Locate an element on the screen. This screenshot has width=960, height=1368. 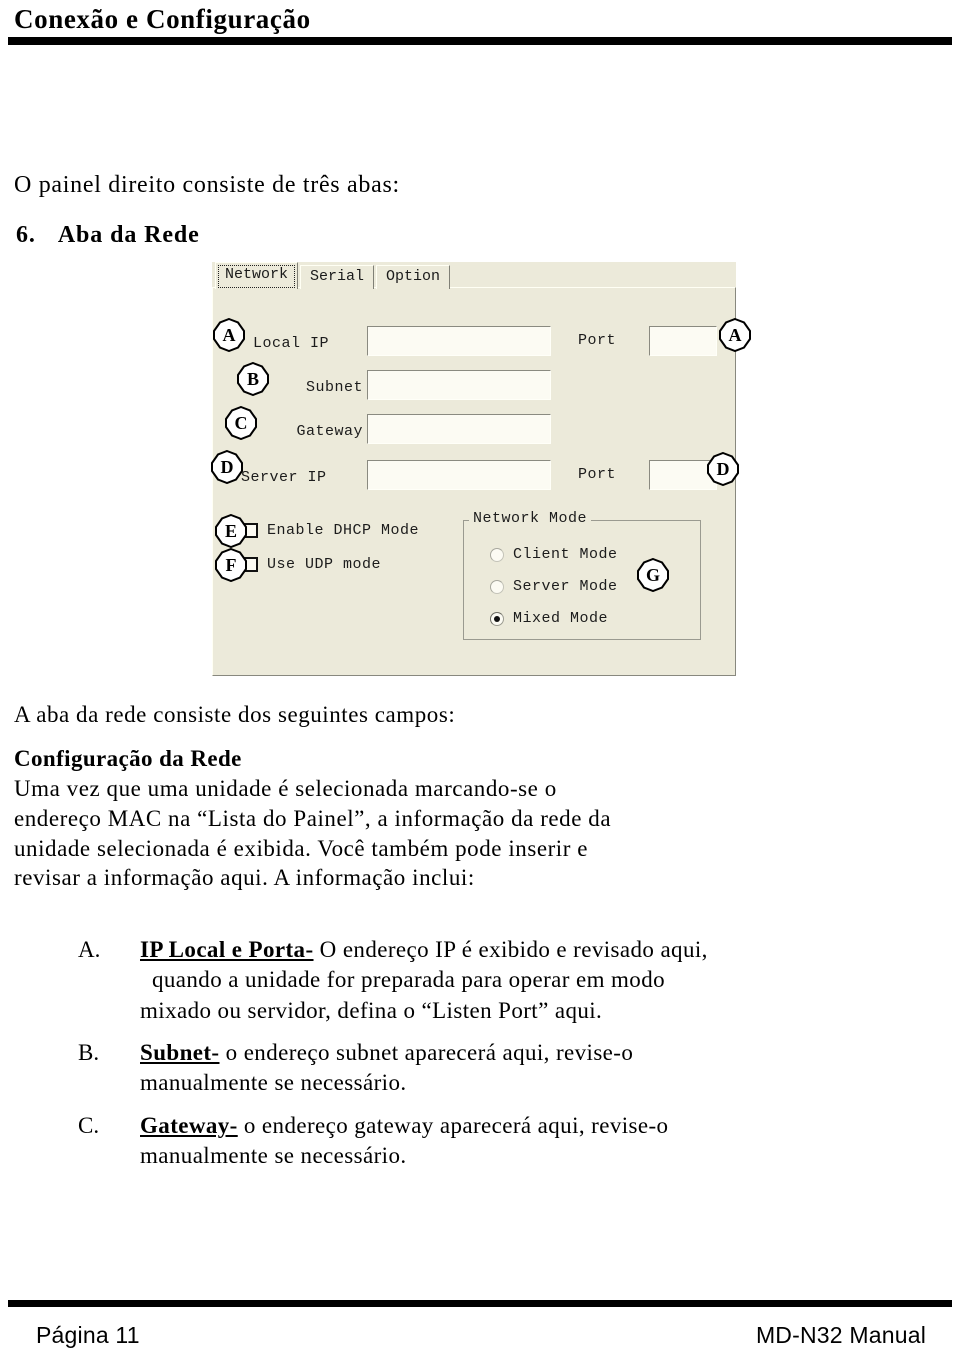
label-port-top: Port is located at coordinates (597, 340).